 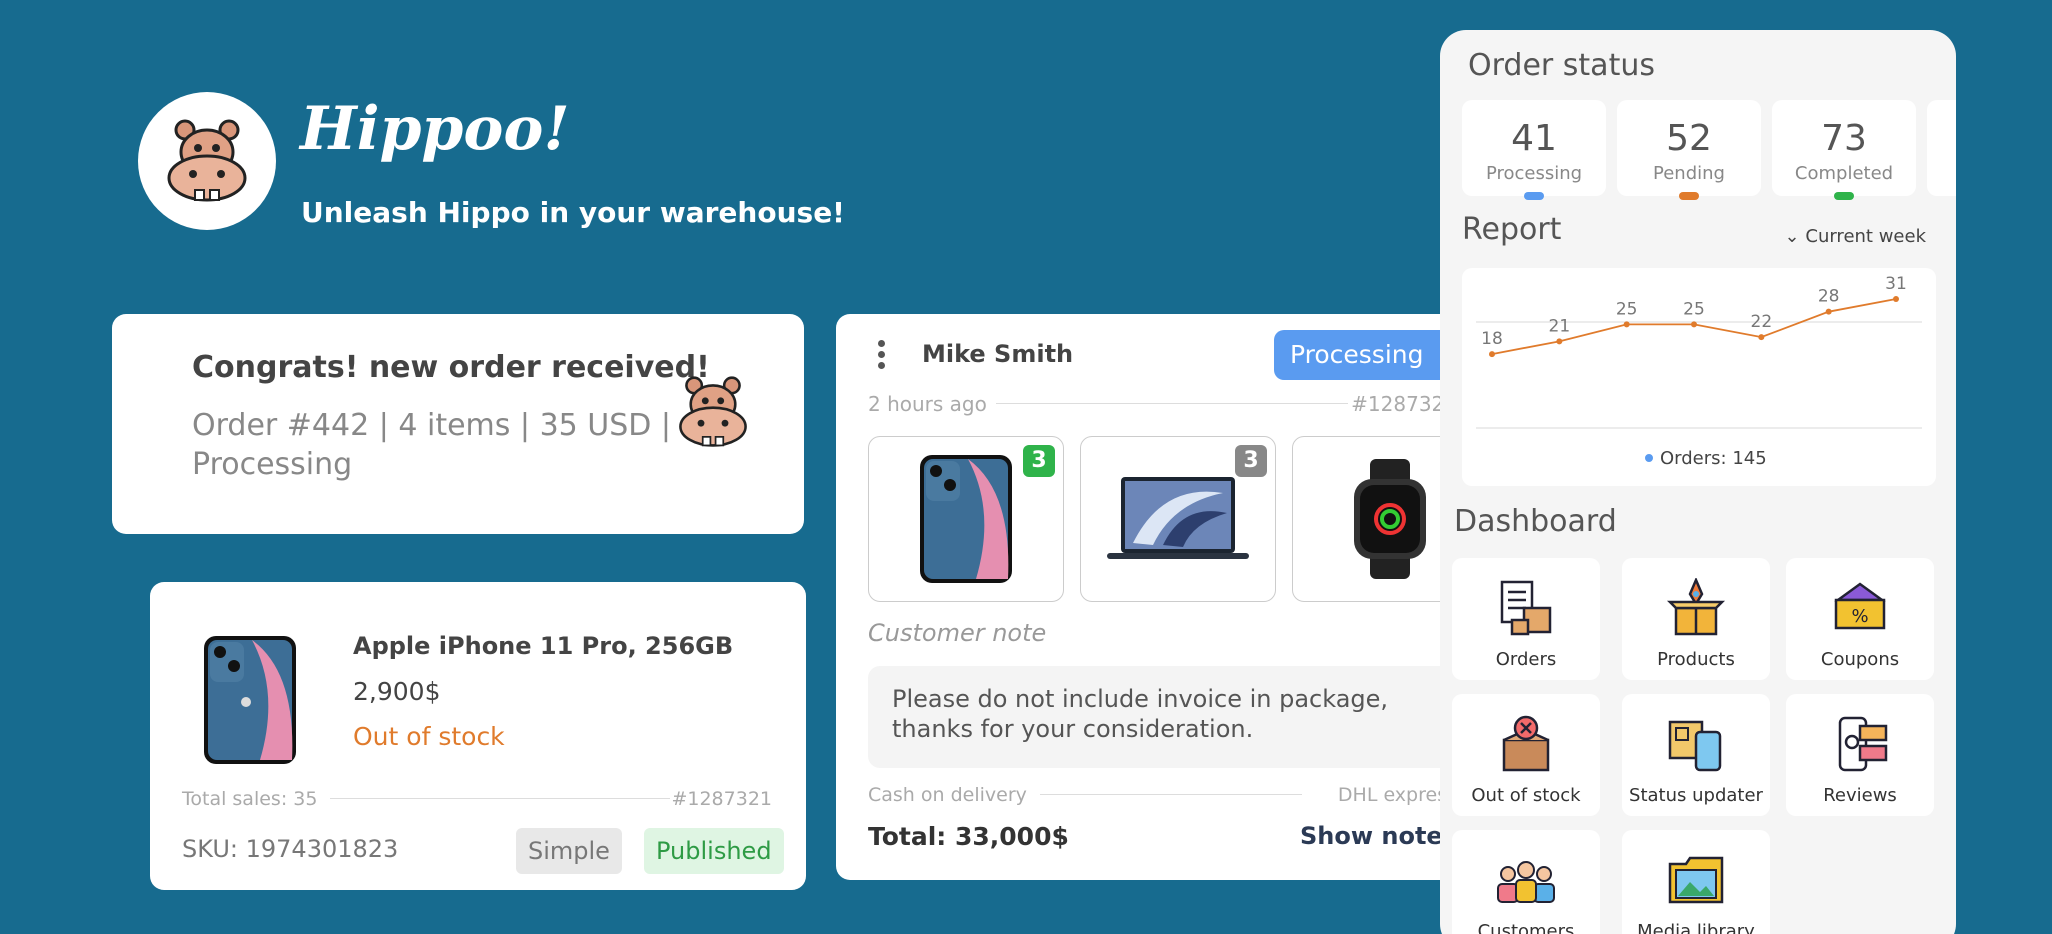 I want to click on products-icon, so click(x=1696, y=606).